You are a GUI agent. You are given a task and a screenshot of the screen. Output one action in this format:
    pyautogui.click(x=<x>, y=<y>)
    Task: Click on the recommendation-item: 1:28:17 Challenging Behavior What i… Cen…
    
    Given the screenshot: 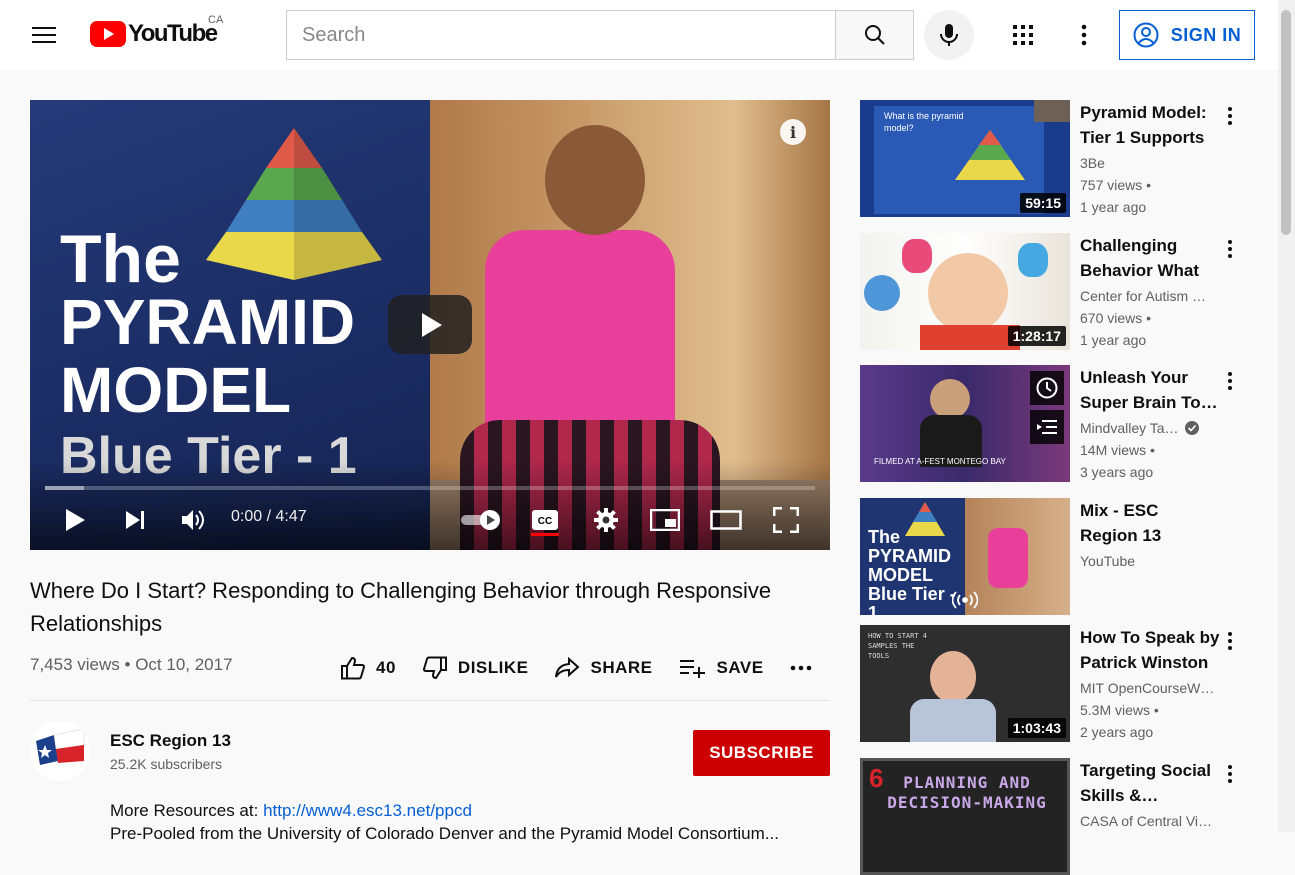 What is the action you would take?
    pyautogui.click(x=1055, y=291)
    